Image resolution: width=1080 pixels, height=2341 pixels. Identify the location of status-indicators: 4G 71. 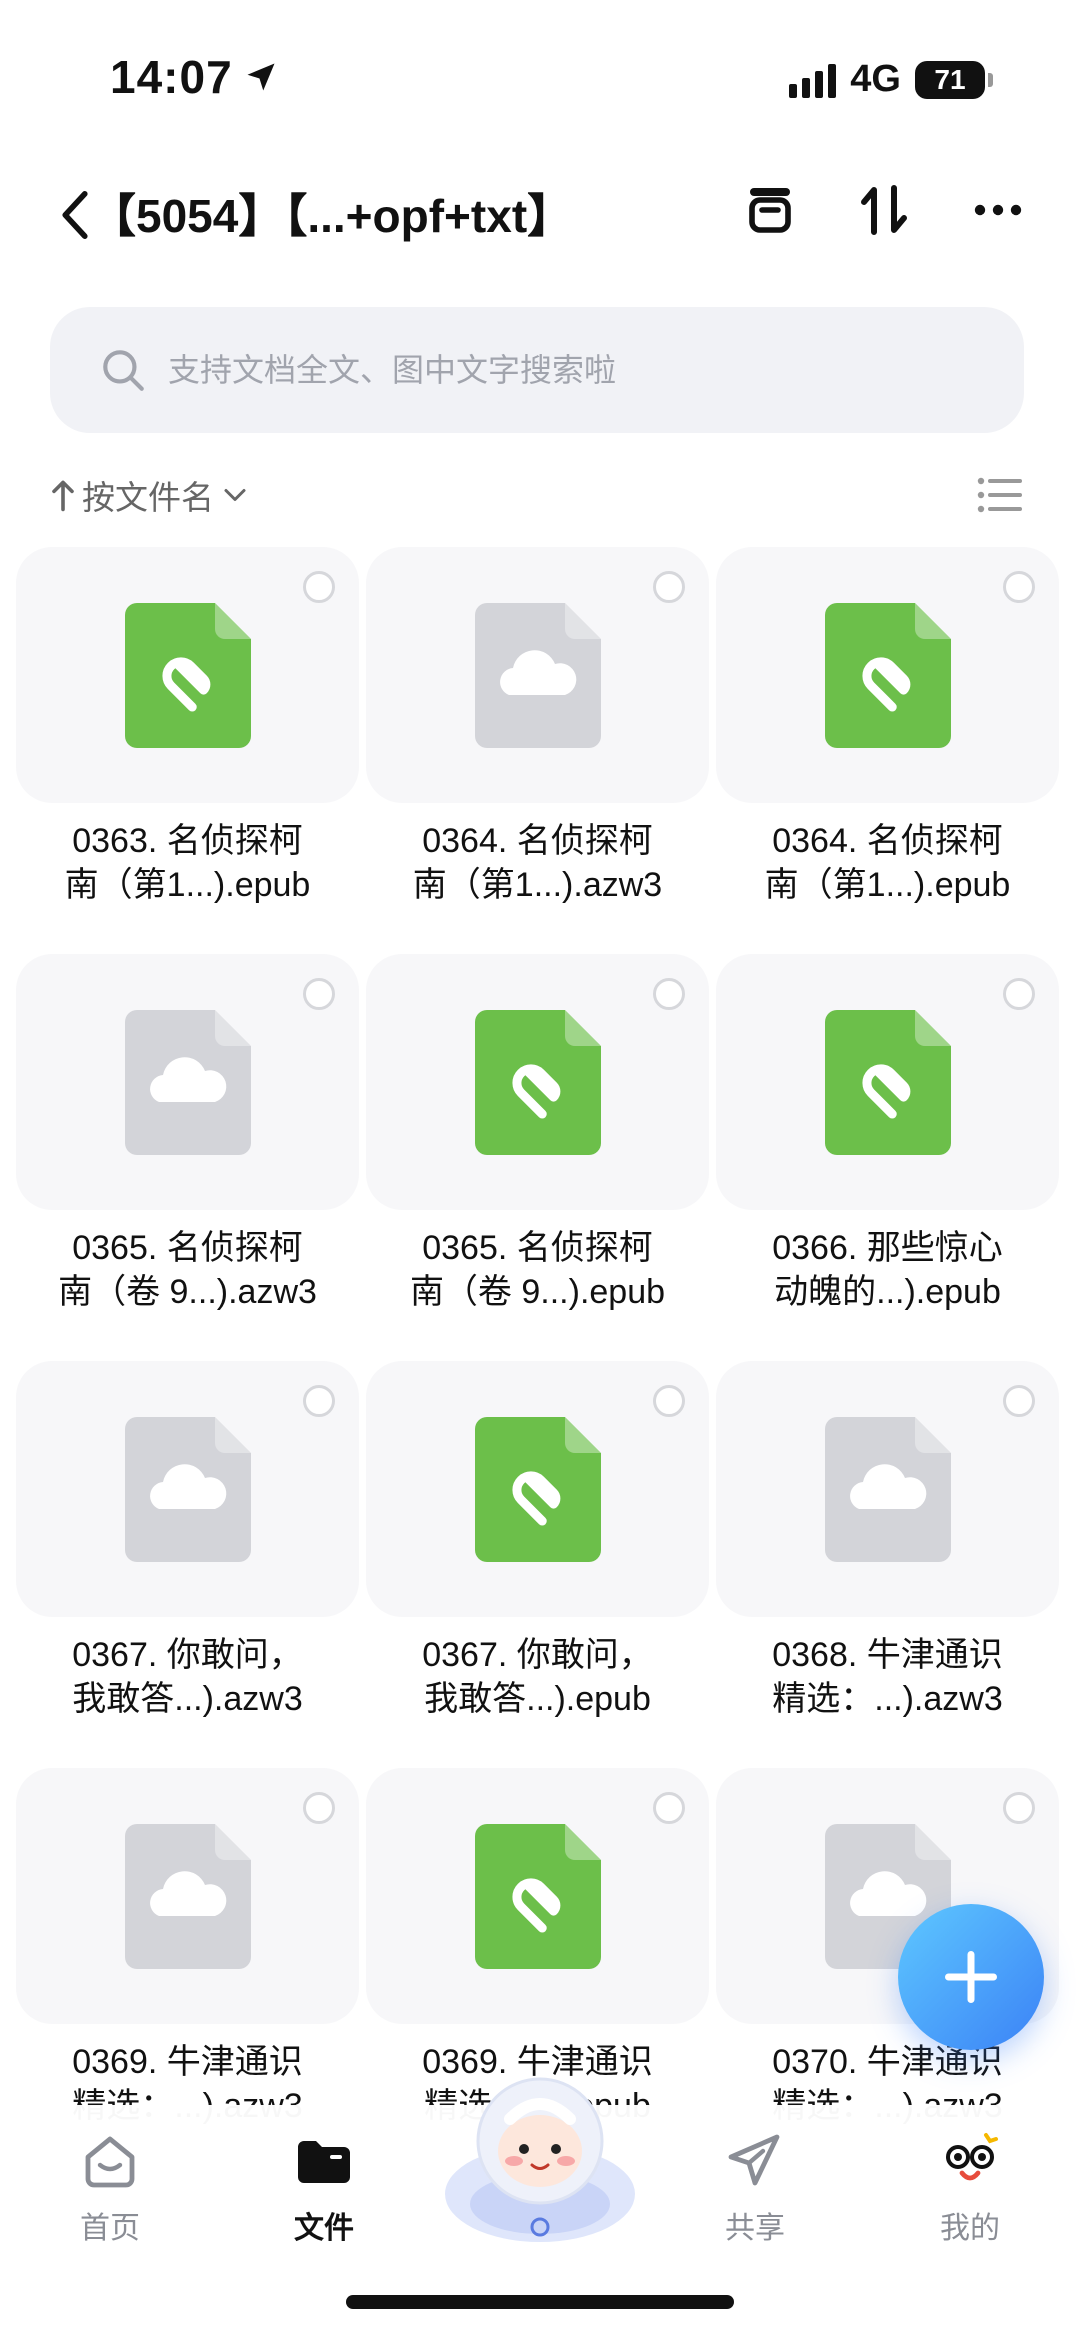
(891, 79).